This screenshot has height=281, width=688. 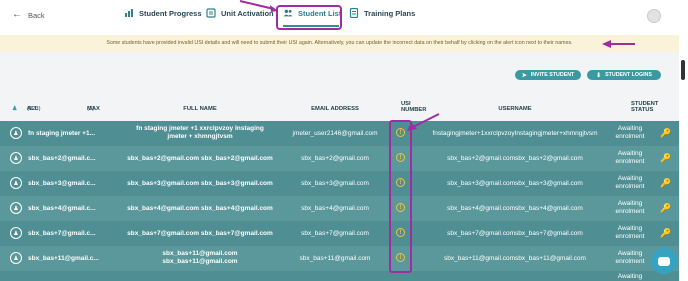 What do you see at coordinates (654, 16) in the screenshot?
I see `user-avatar` at bounding box center [654, 16].